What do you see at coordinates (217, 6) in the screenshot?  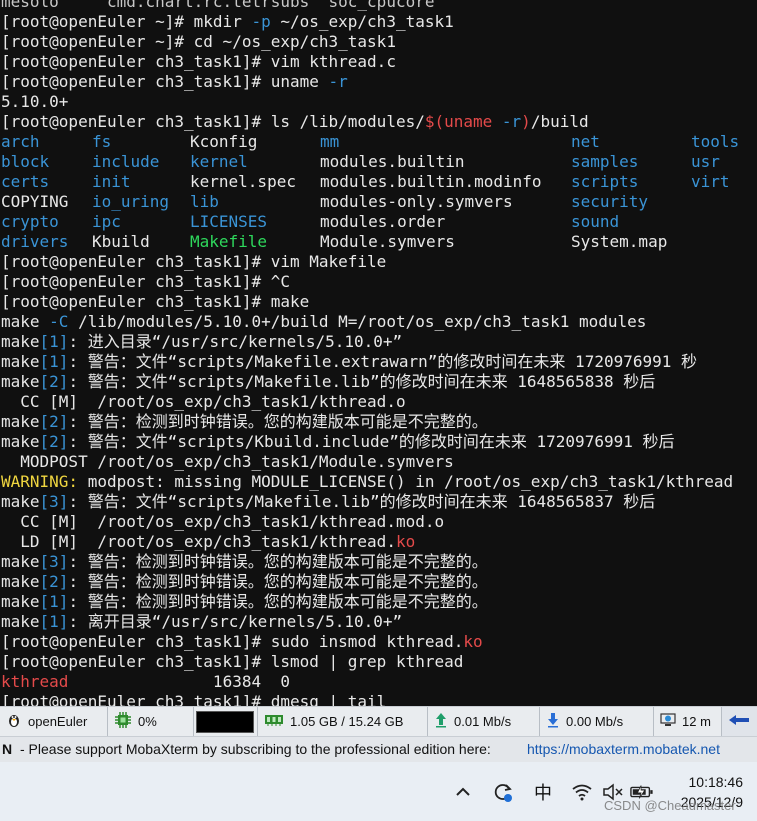 I see `terminal-line: mesolo cmd.chart.rc.tetrsubs soc_cpucore` at bounding box center [217, 6].